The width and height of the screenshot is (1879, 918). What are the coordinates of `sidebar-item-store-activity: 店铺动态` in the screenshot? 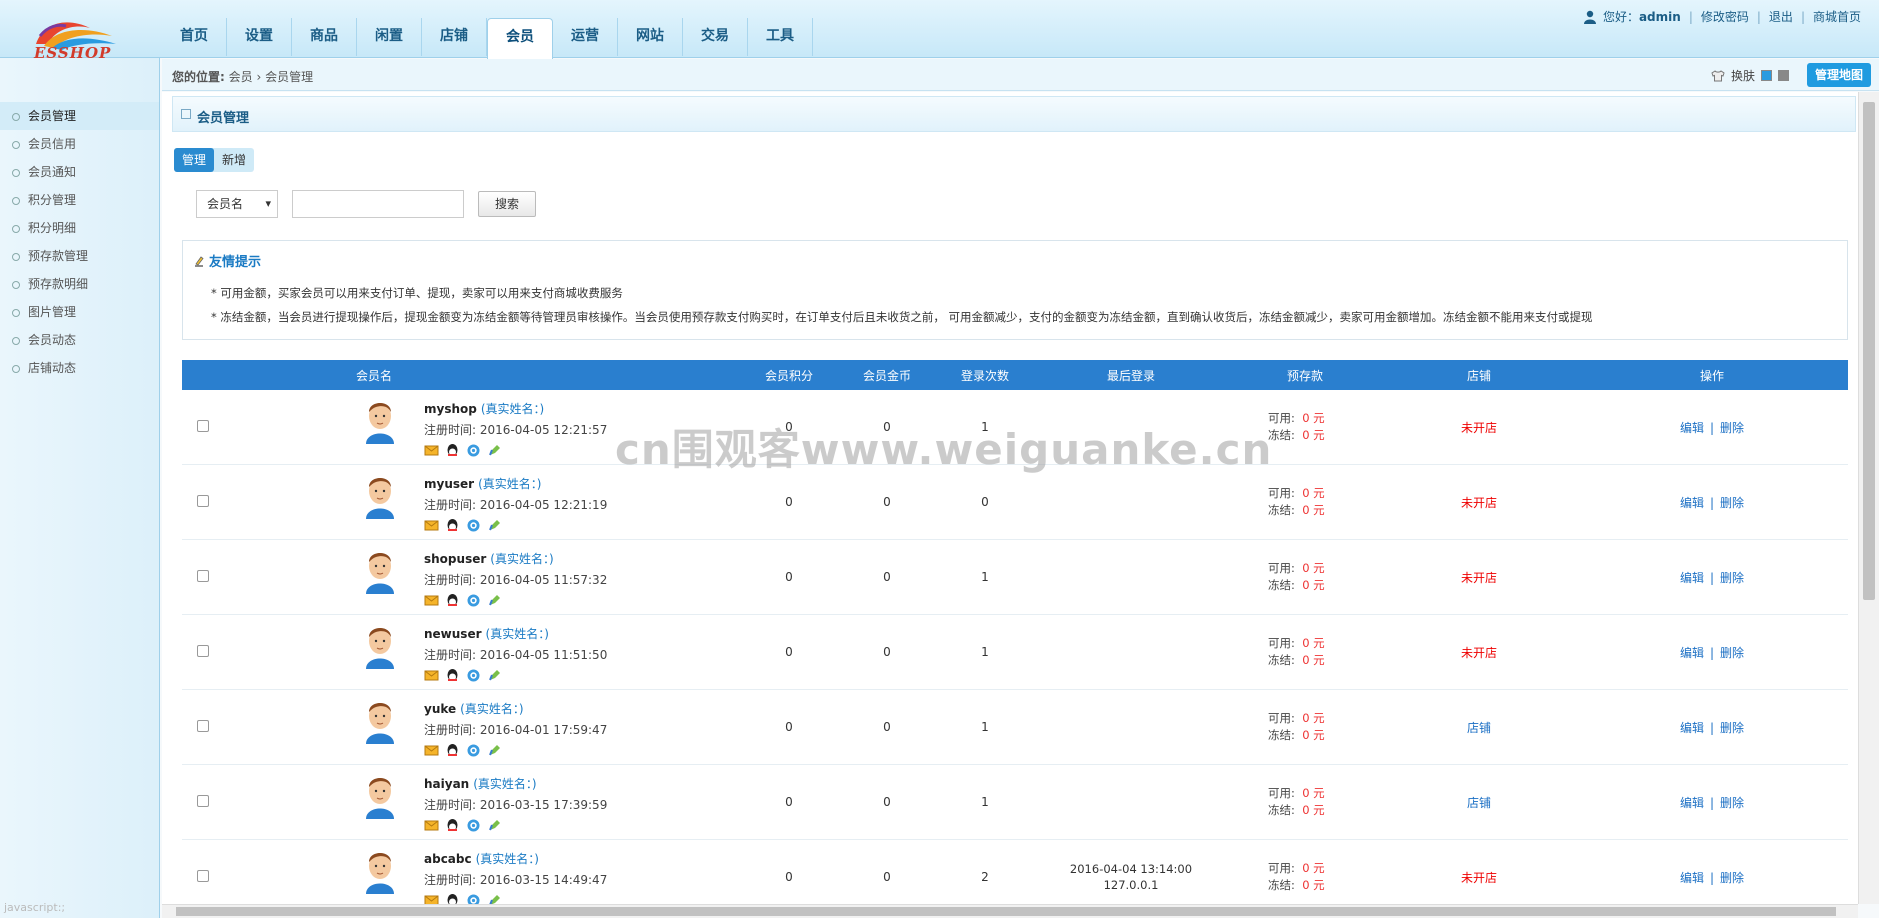 It's located at (79, 368).